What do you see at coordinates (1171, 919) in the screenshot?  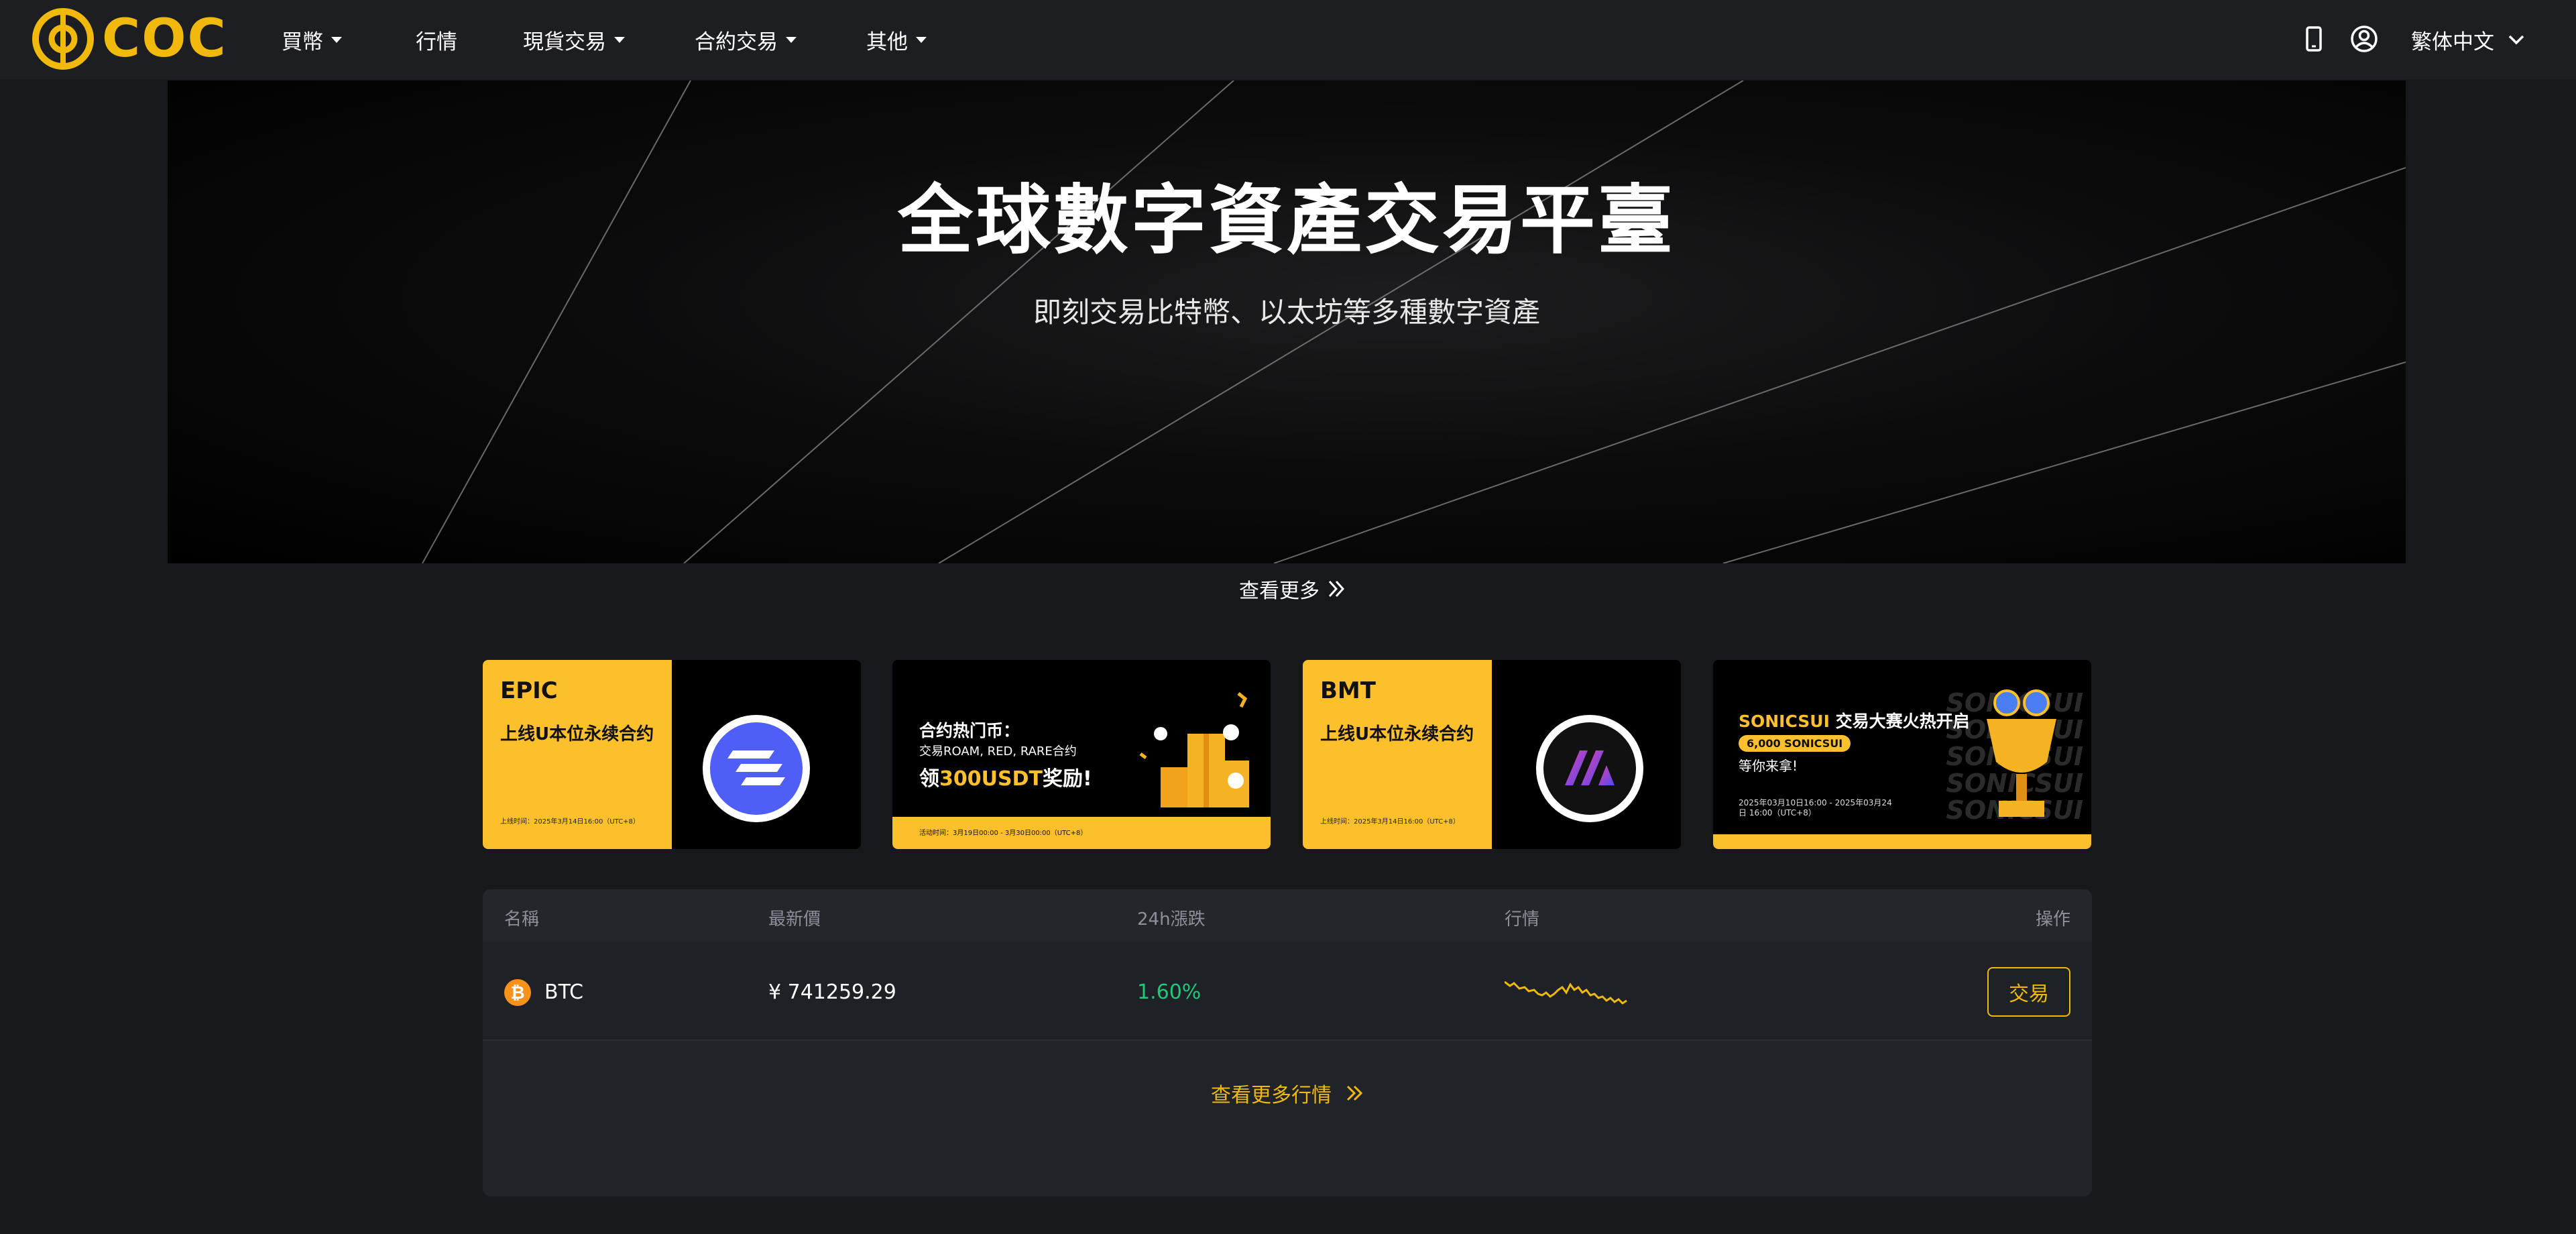 I see `col-change-header: 24h漲跌` at bounding box center [1171, 919].